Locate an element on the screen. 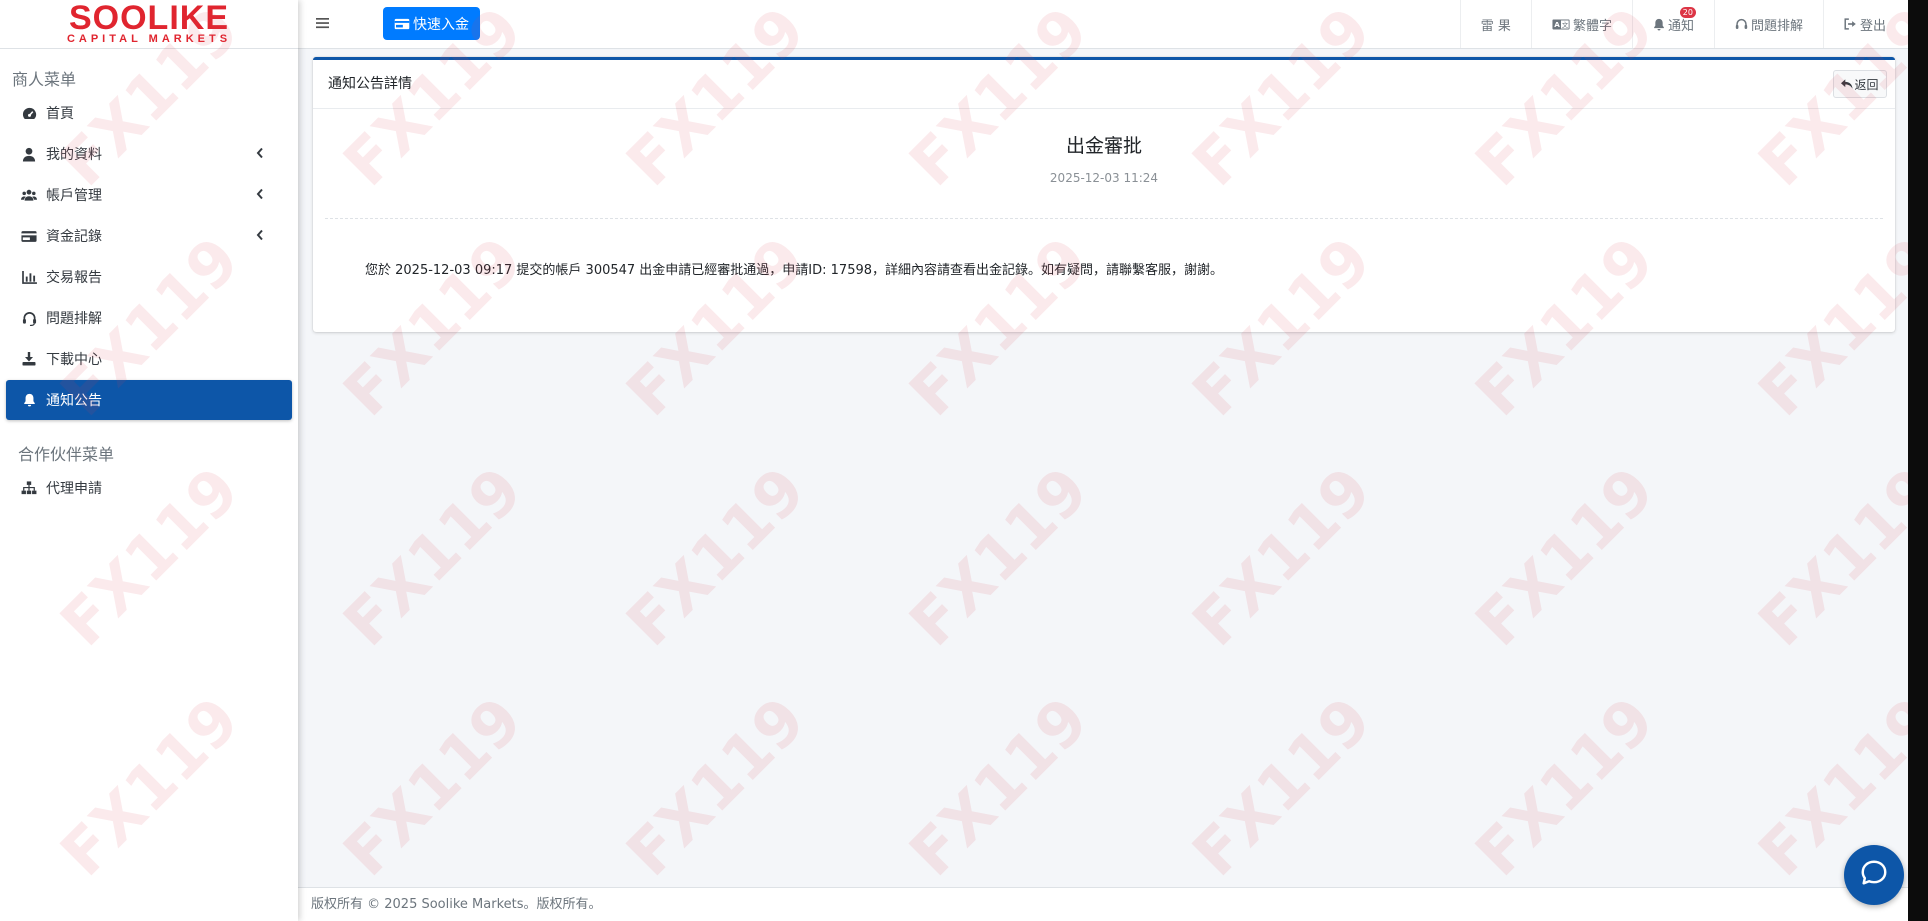 The width and height of the screenshot is (1928, 921). live-chat-button is located at coordinates (1874, 875).